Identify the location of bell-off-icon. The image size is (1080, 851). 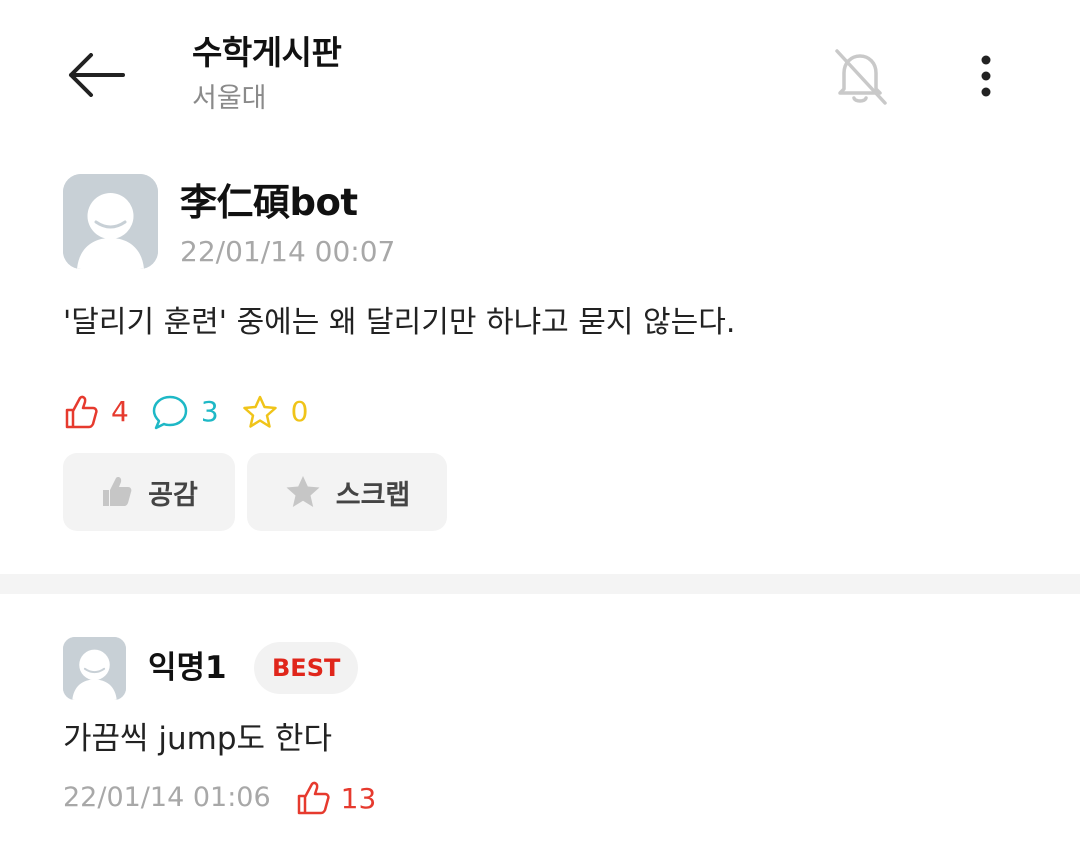
(861, 77).